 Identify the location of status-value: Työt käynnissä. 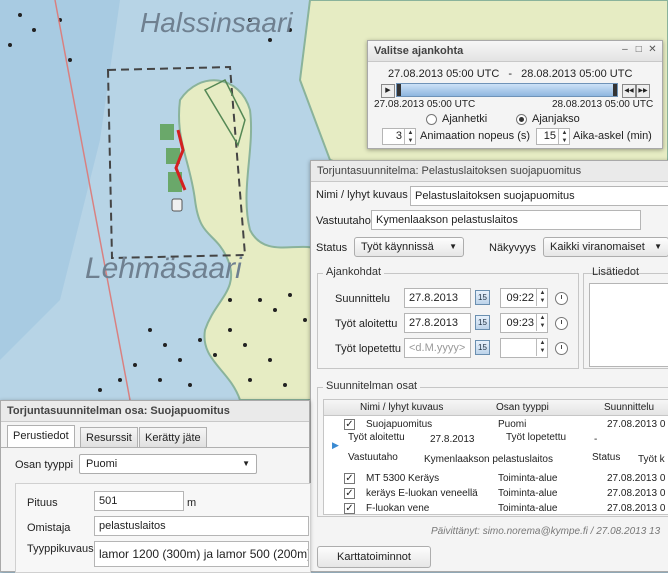
(397, 247).